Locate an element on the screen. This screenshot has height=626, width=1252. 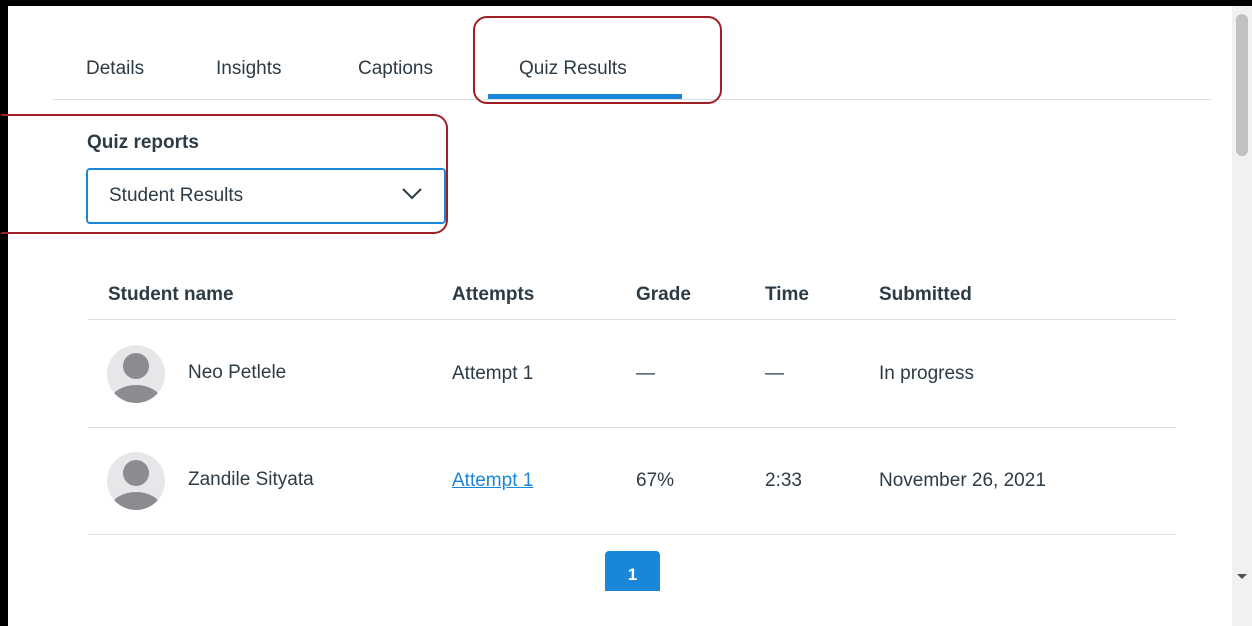
submitted-value: In progress is located at coordinates (927, 373).